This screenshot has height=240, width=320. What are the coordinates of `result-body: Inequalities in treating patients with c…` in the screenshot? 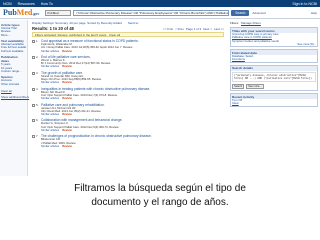 It's located at (132, 94).